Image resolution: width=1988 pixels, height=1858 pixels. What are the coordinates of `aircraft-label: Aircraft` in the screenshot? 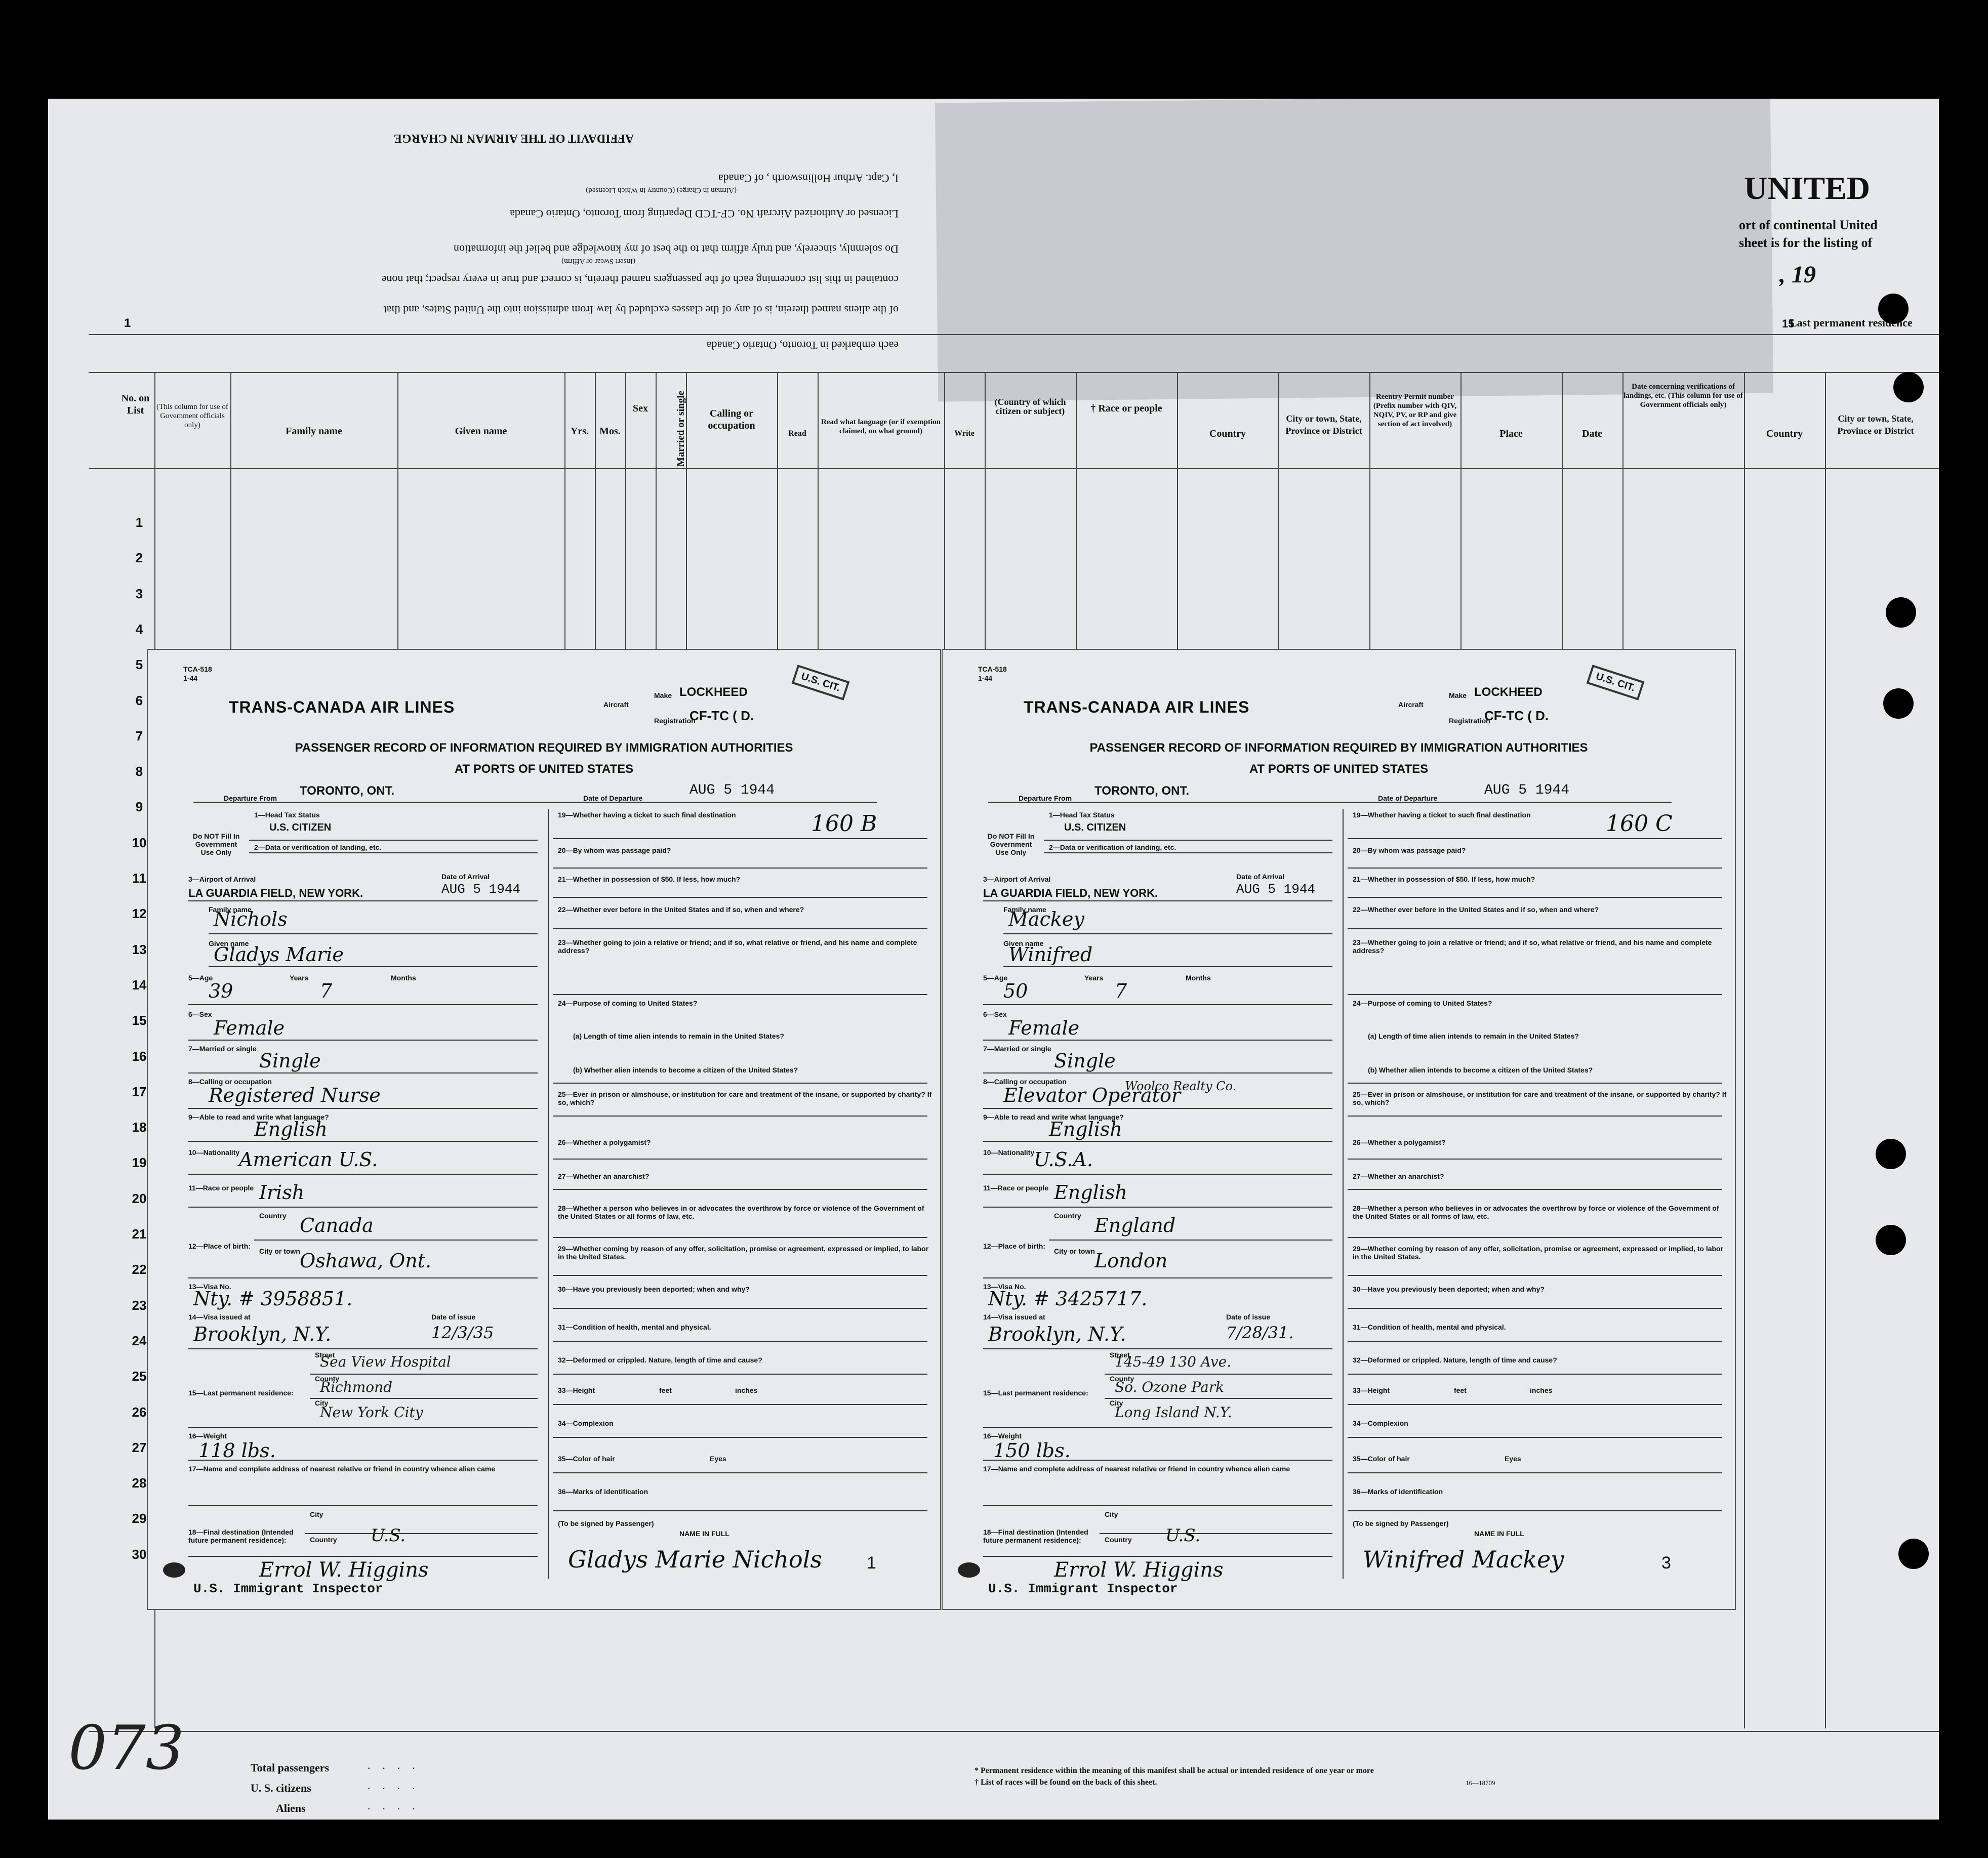 It's located at (616, 705).